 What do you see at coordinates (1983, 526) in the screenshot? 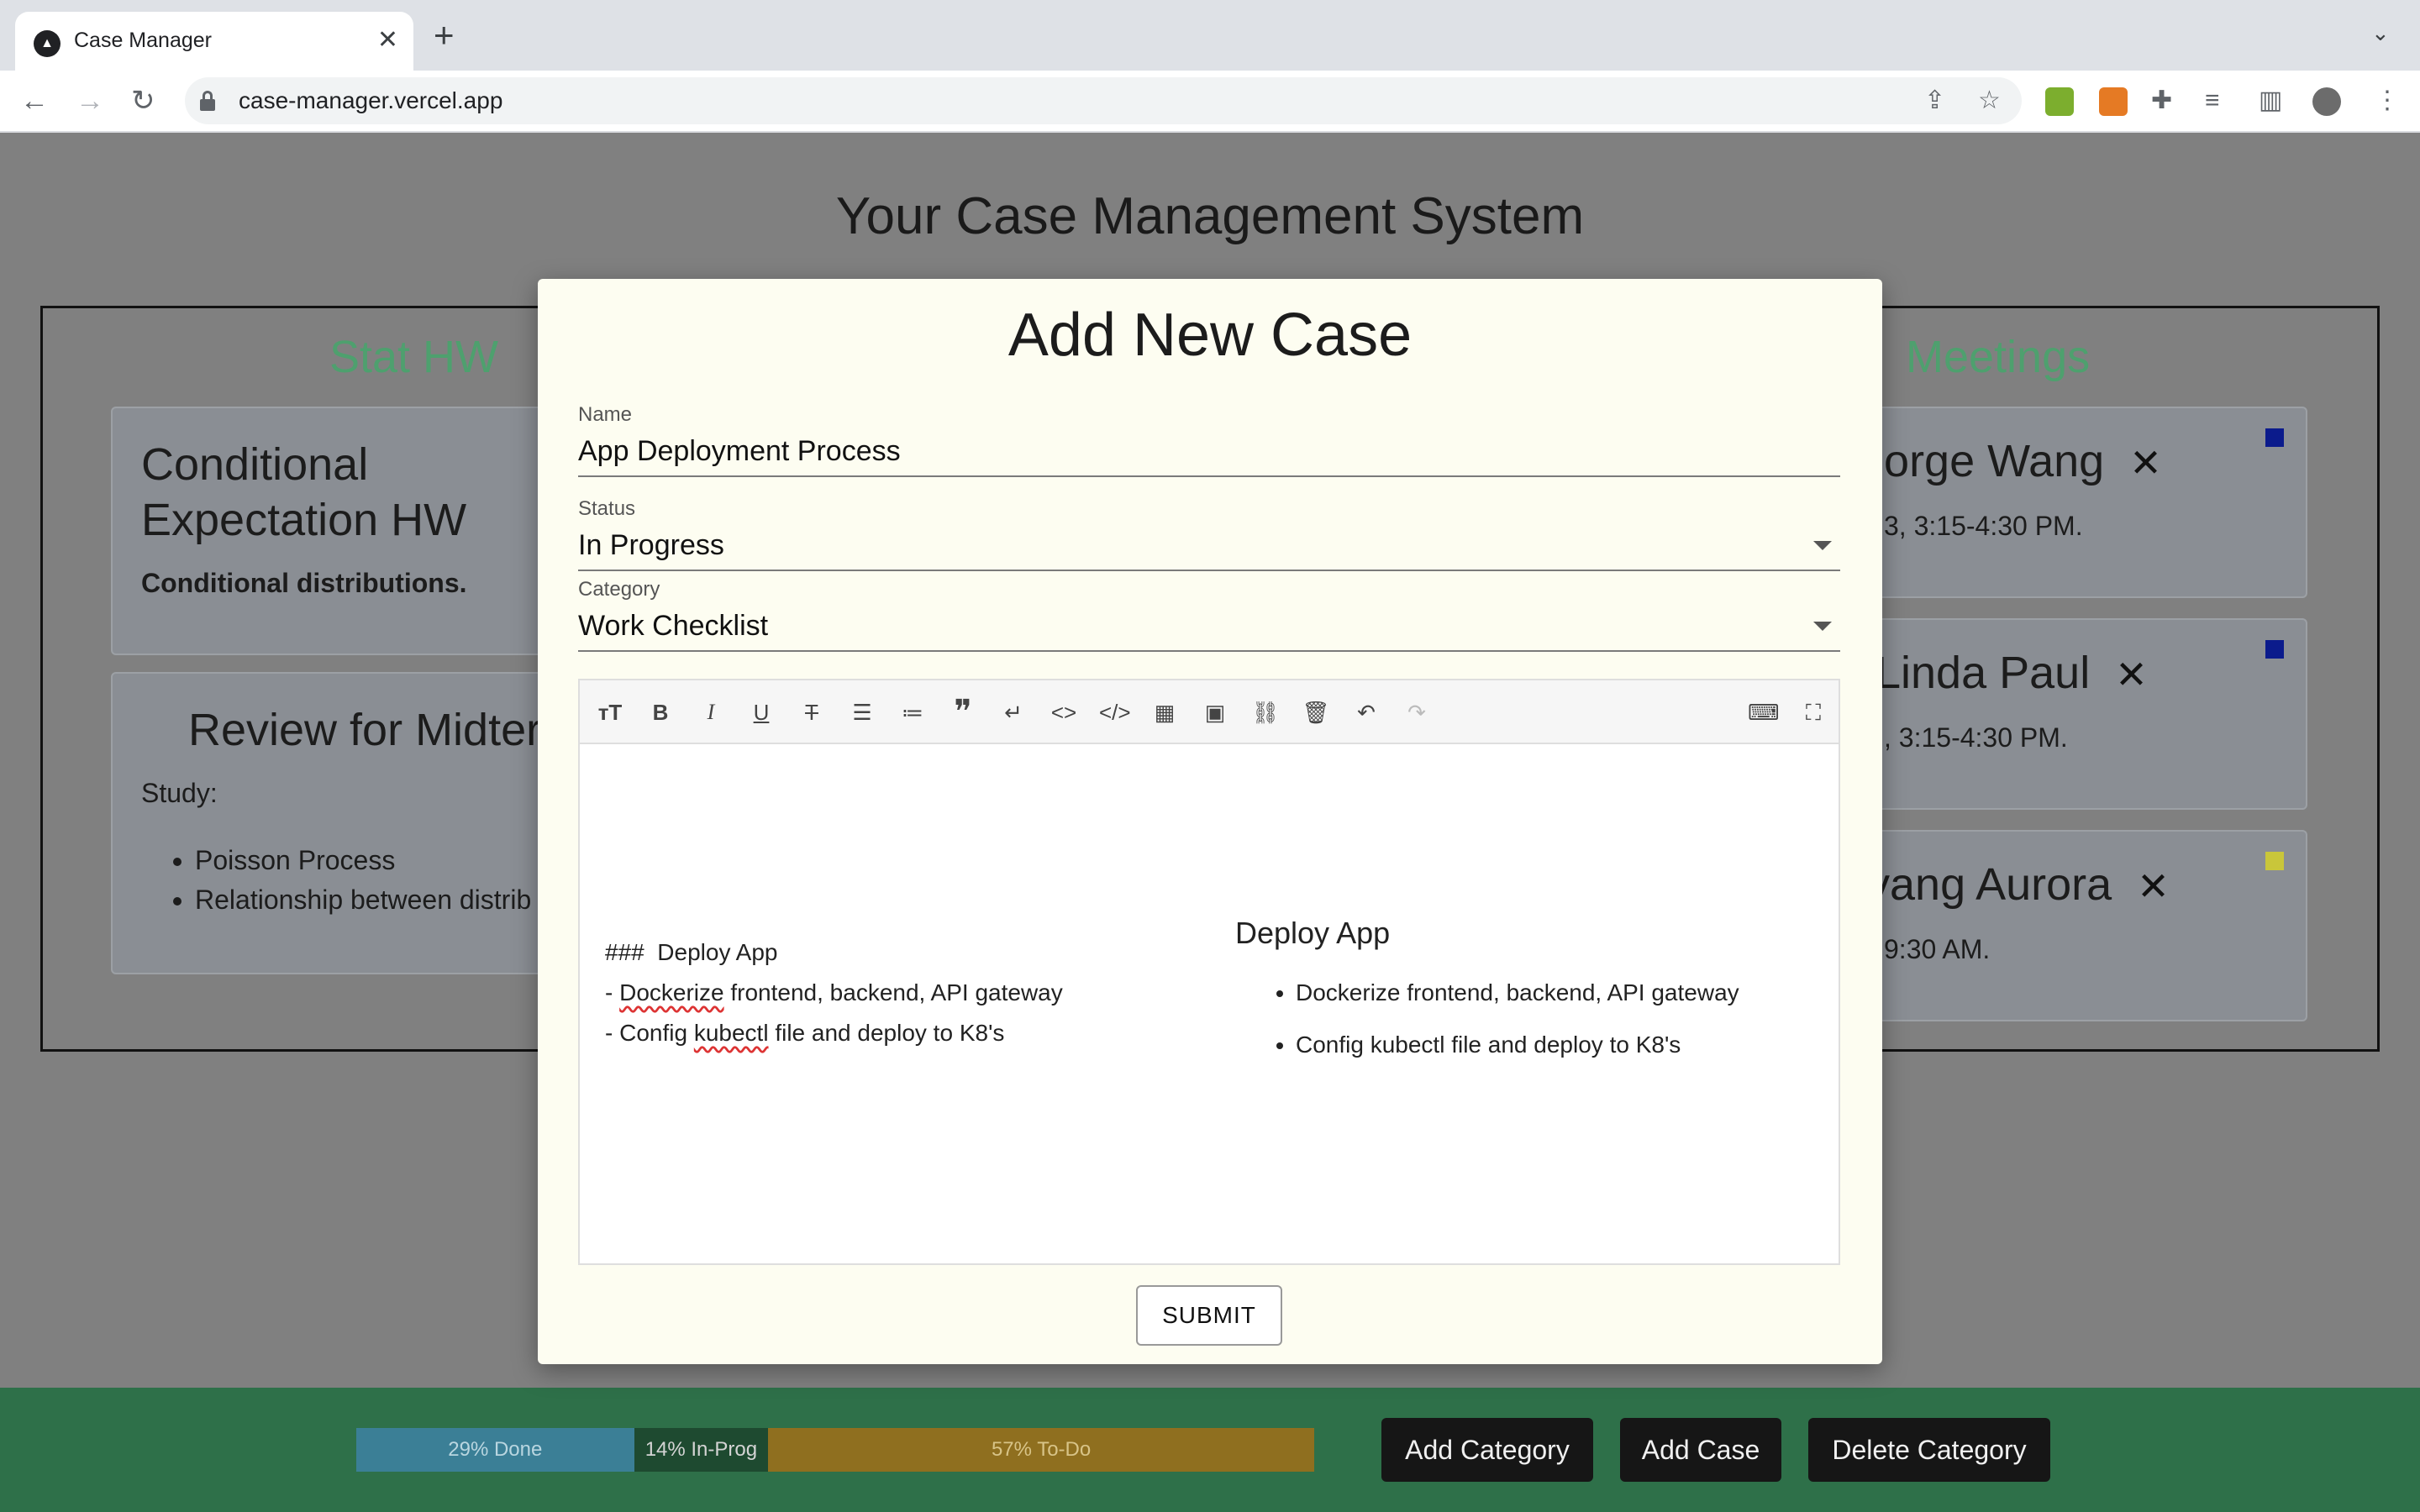
I see `card-time: 3, 3:15-4:30 PM.` at bounding box center [1983, 526].